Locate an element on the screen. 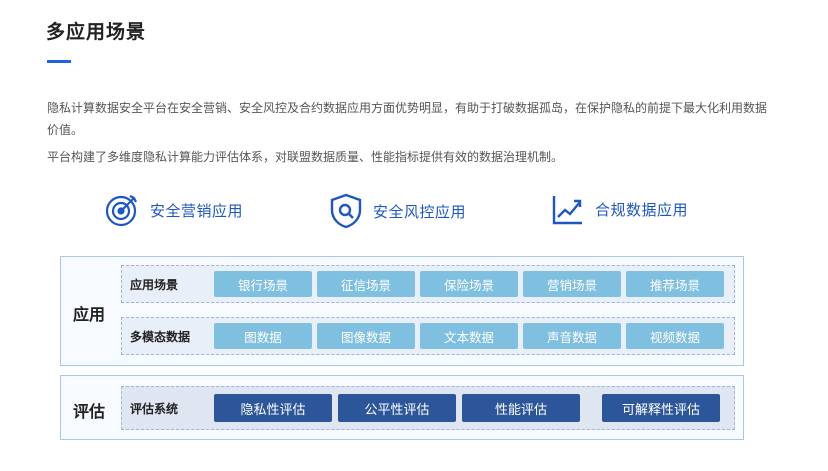 The width and height of the screenshot is (828, 471). feature-secure-risk-control: 安全风控应用 is located at coordinates (397, 211).